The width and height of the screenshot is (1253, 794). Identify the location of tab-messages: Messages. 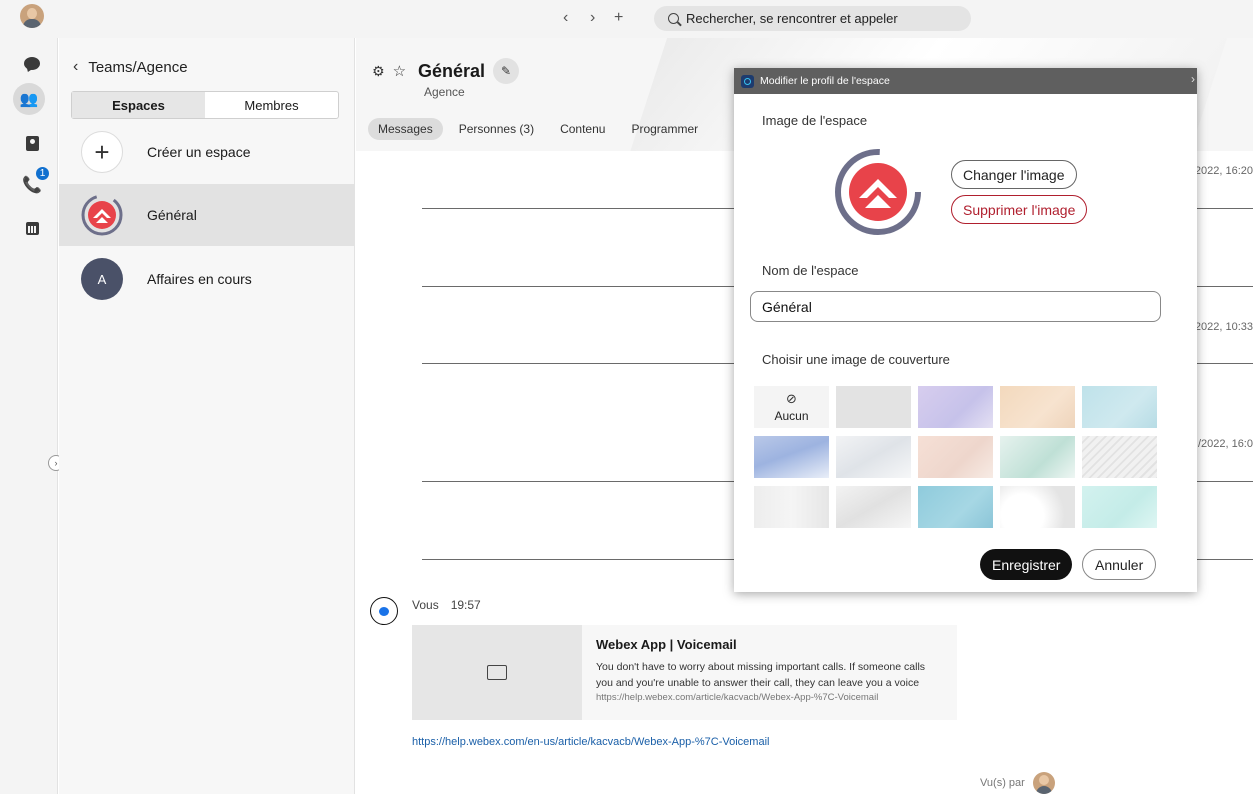
(405, 129).